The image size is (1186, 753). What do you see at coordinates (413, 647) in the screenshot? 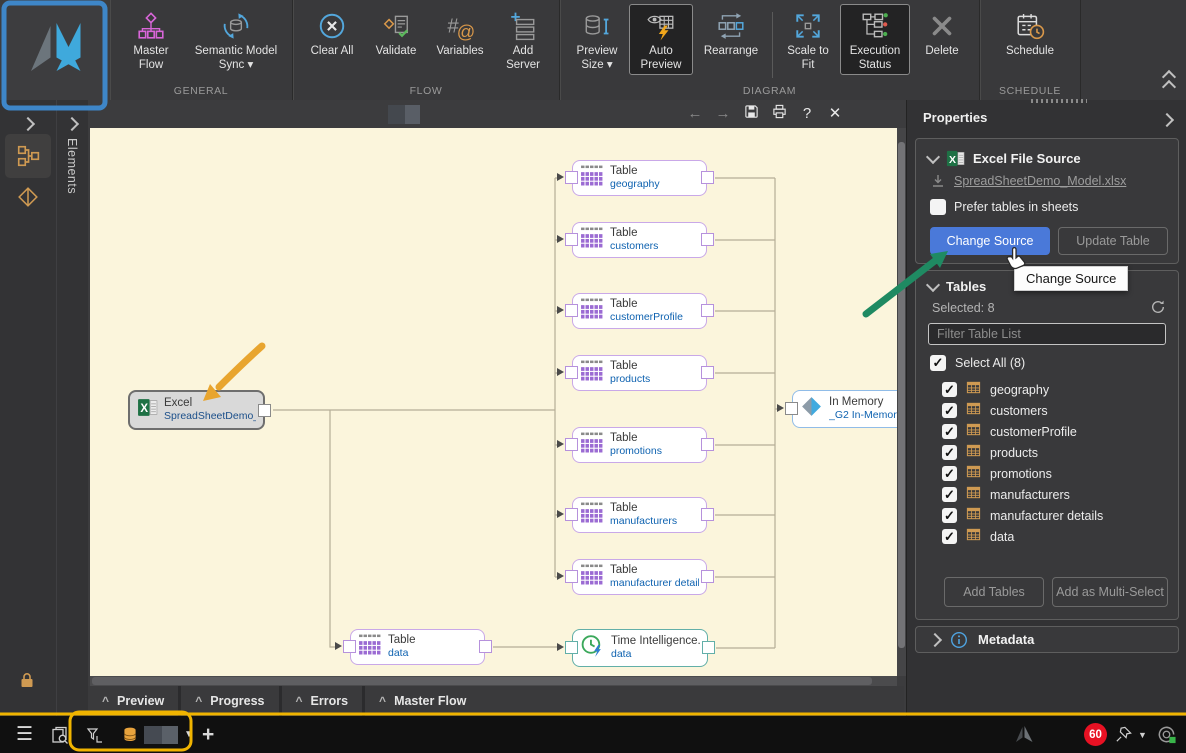
I see `node-data: Table data` at bounding box center [413, 647].